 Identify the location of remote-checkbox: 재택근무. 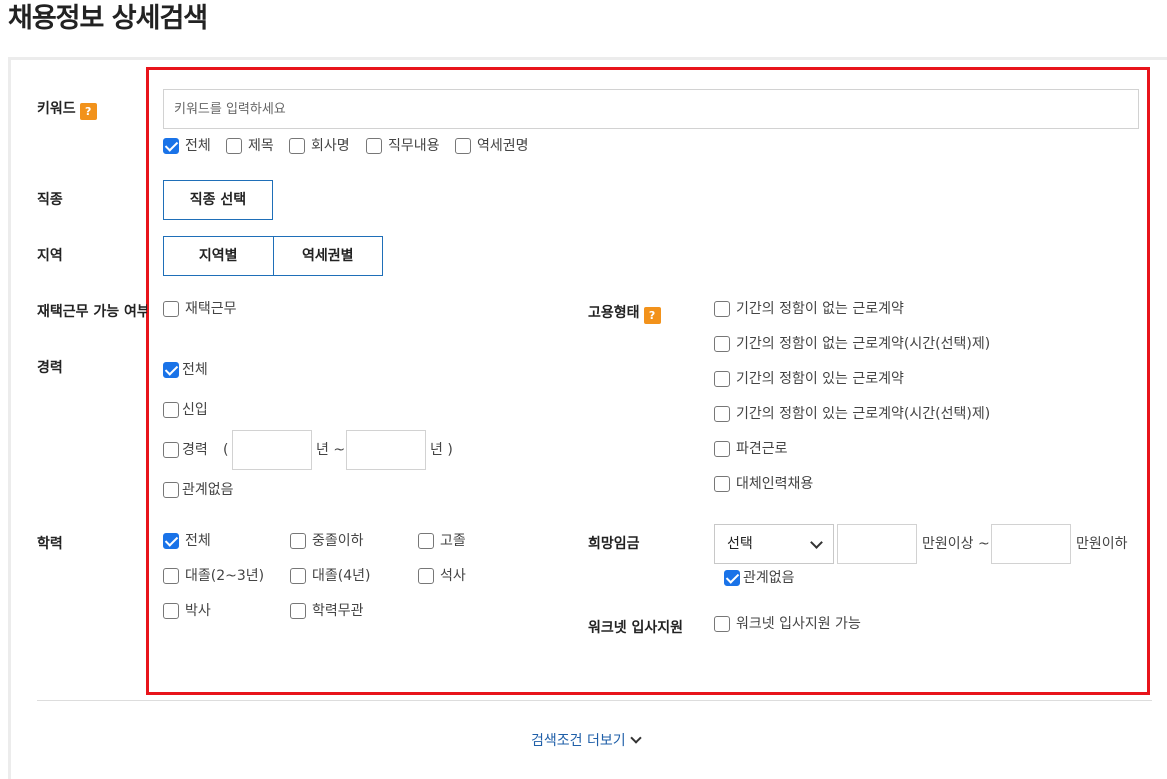
(200, 309).